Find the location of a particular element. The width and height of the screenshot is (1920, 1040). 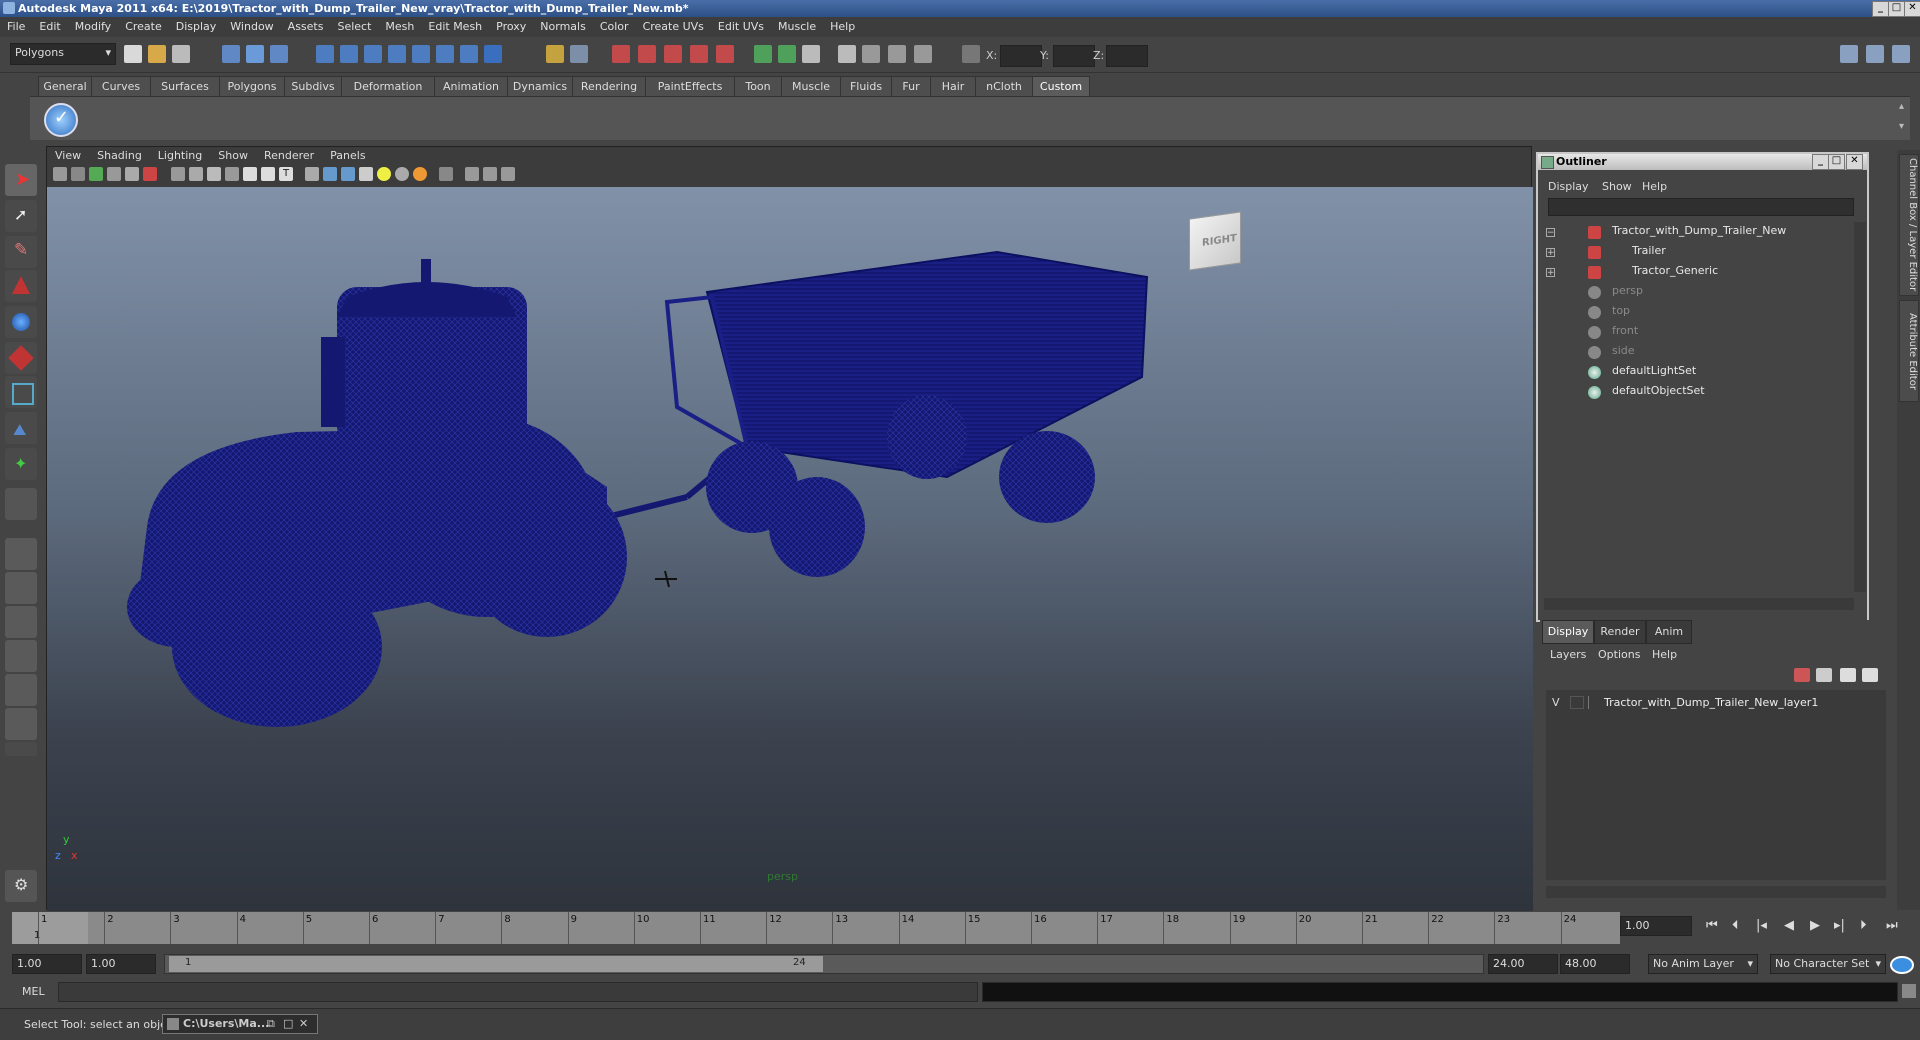

new-scene-icon is located at coordinates (133, 54).